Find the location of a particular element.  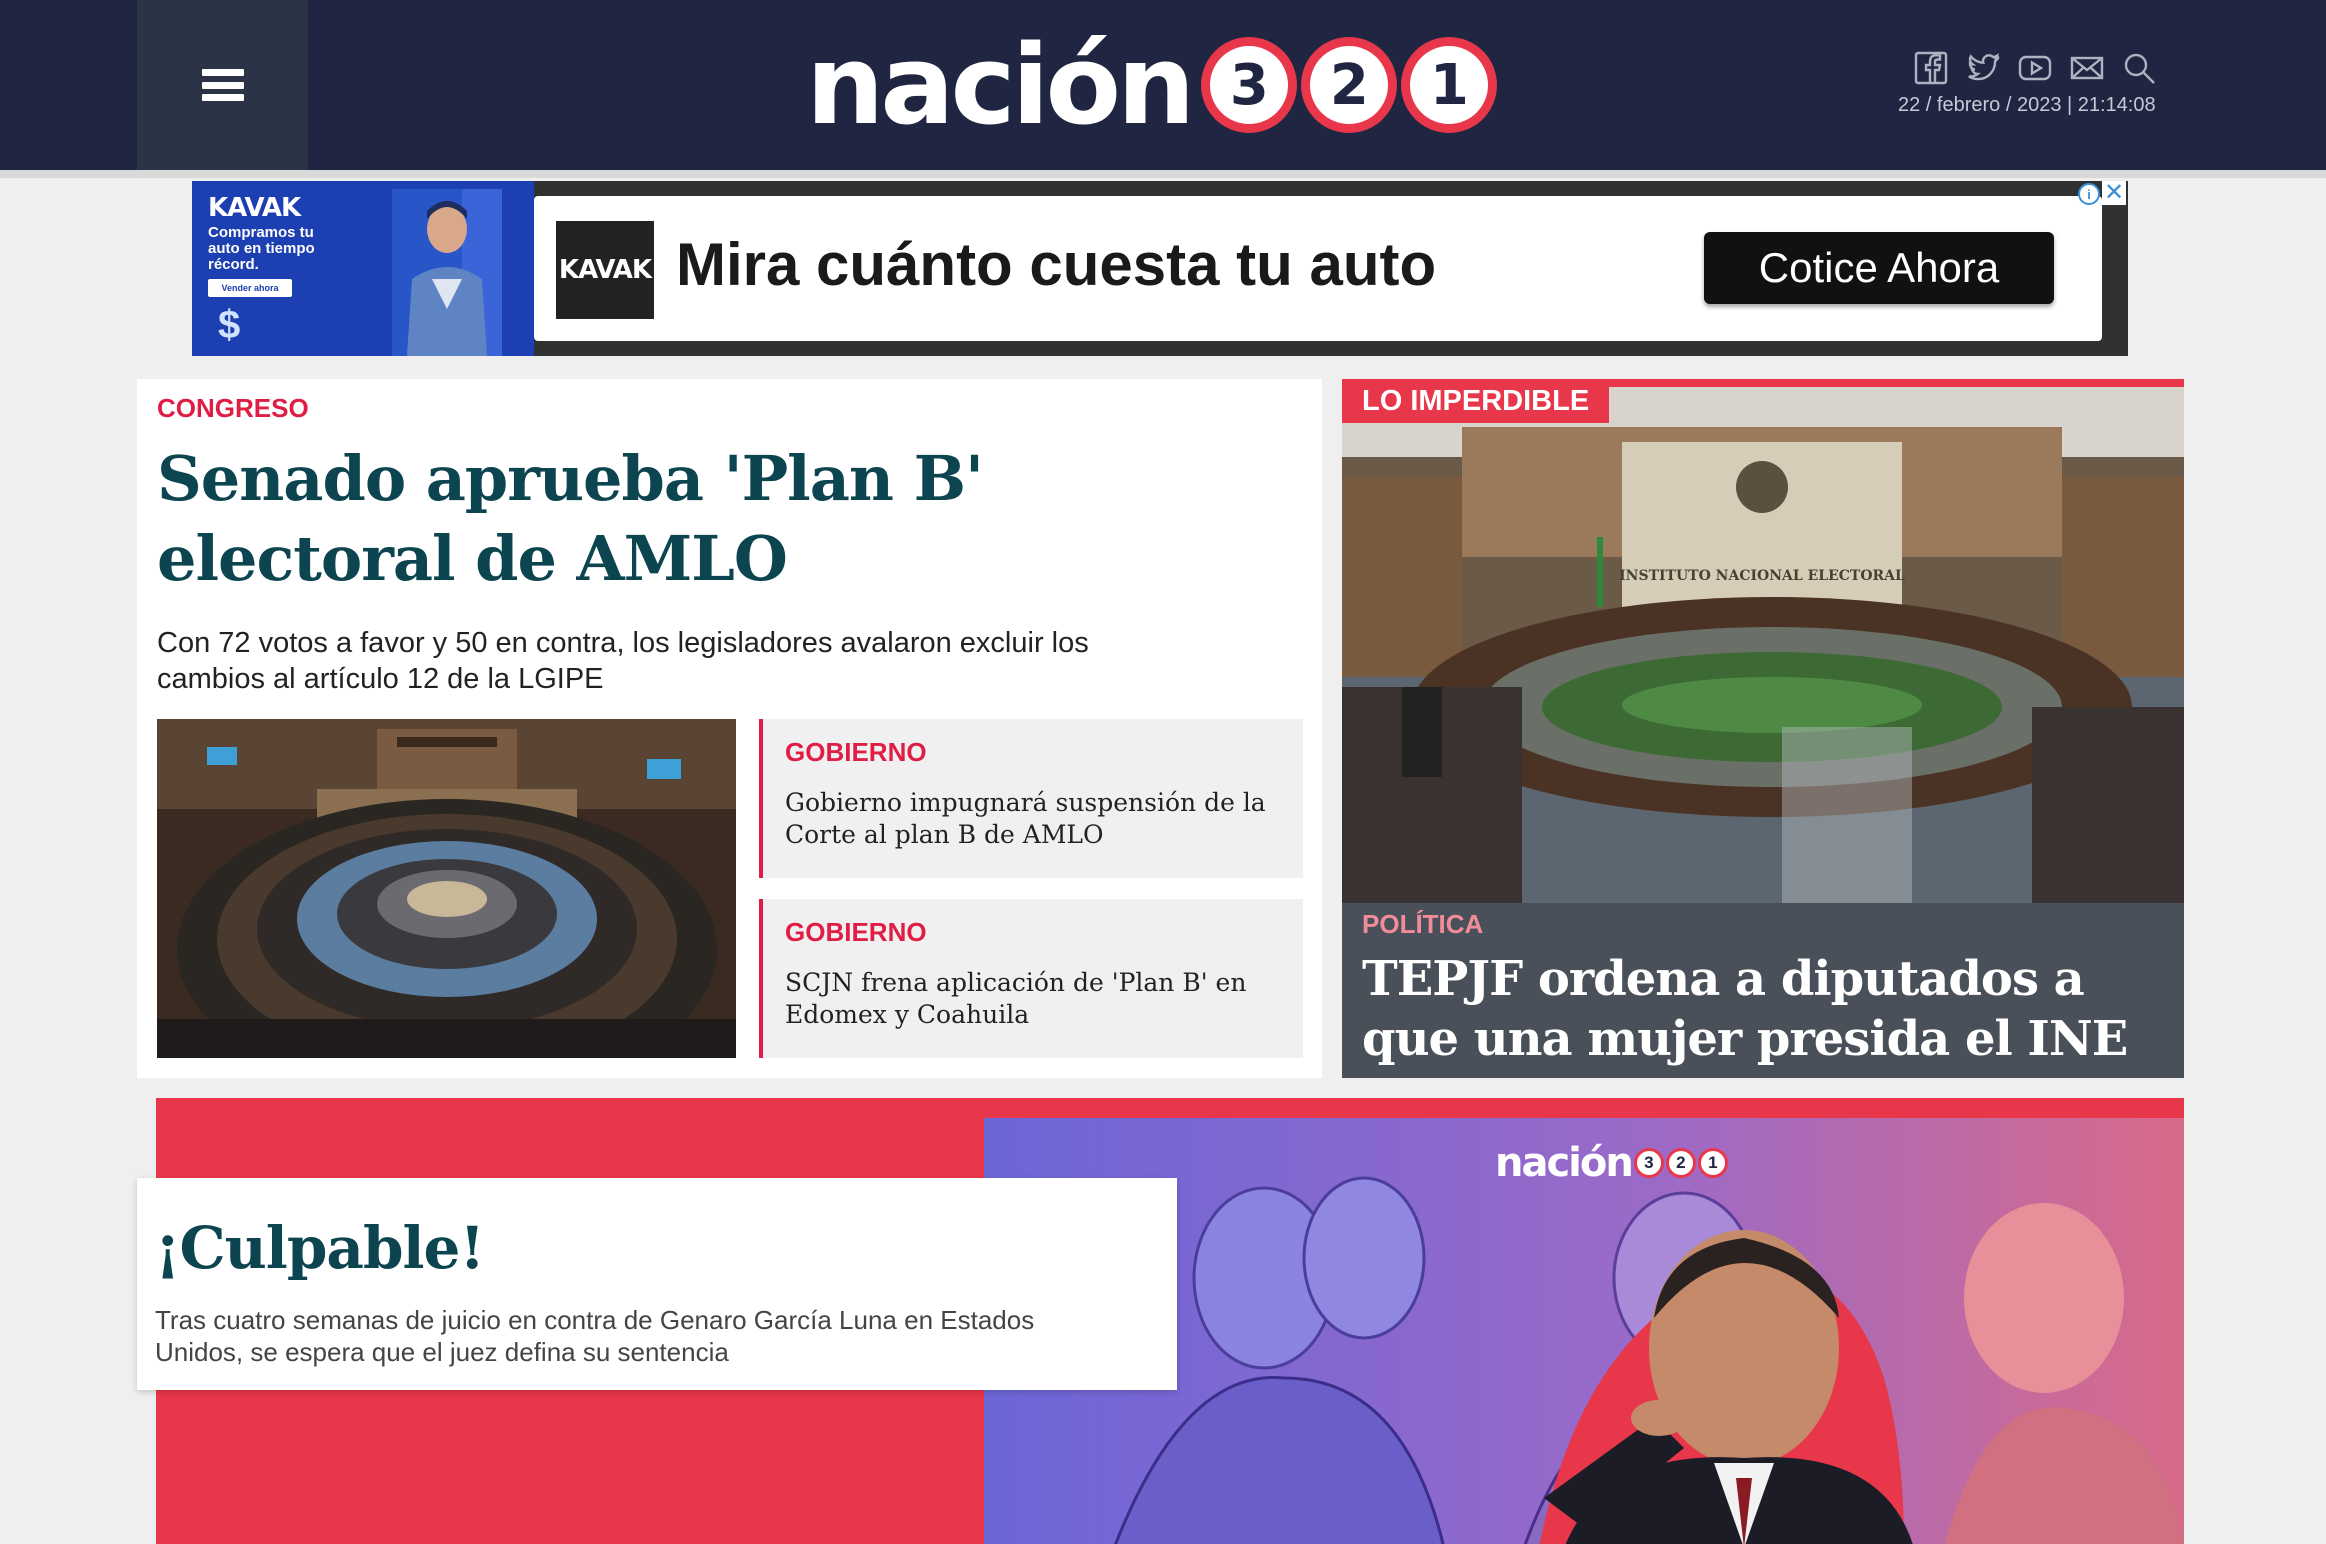

social-links is located at coordinates (2035, 68).